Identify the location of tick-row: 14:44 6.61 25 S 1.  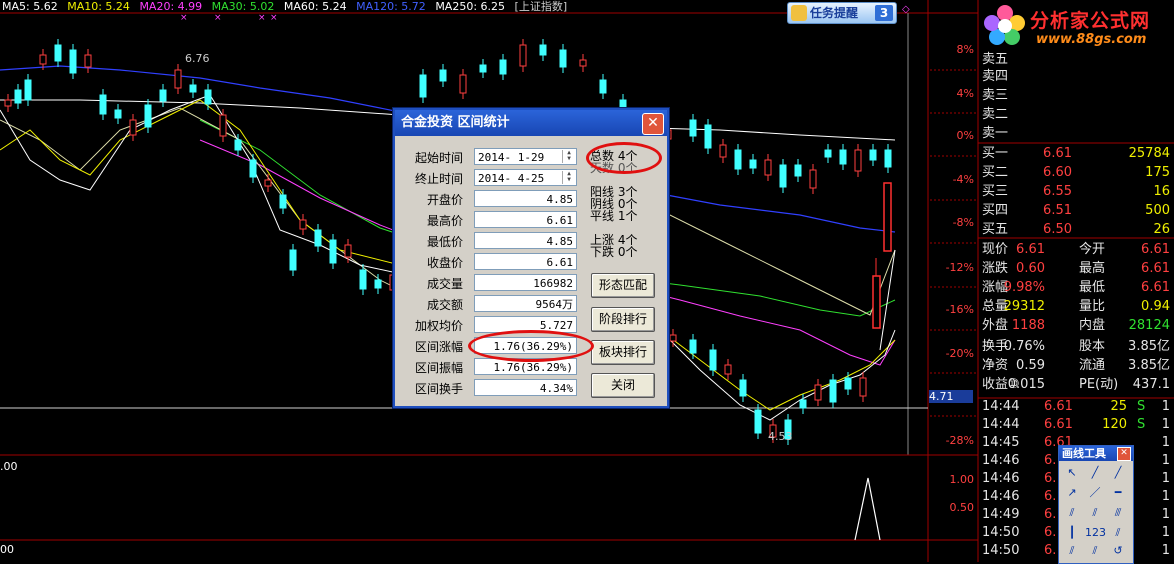
(1076, 406).